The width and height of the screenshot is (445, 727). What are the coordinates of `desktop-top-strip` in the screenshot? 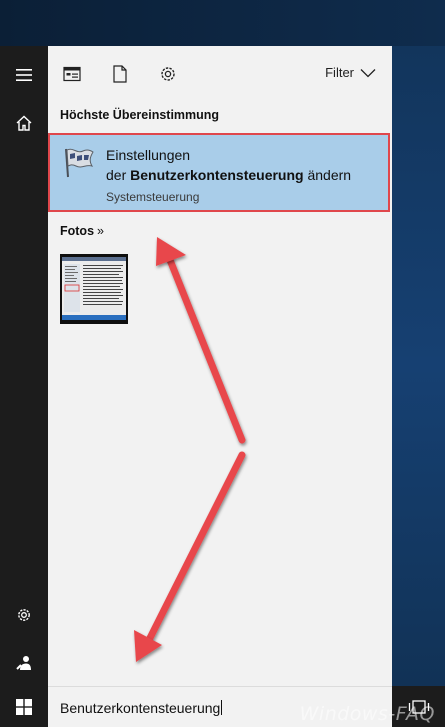 It's located at (222, 23).